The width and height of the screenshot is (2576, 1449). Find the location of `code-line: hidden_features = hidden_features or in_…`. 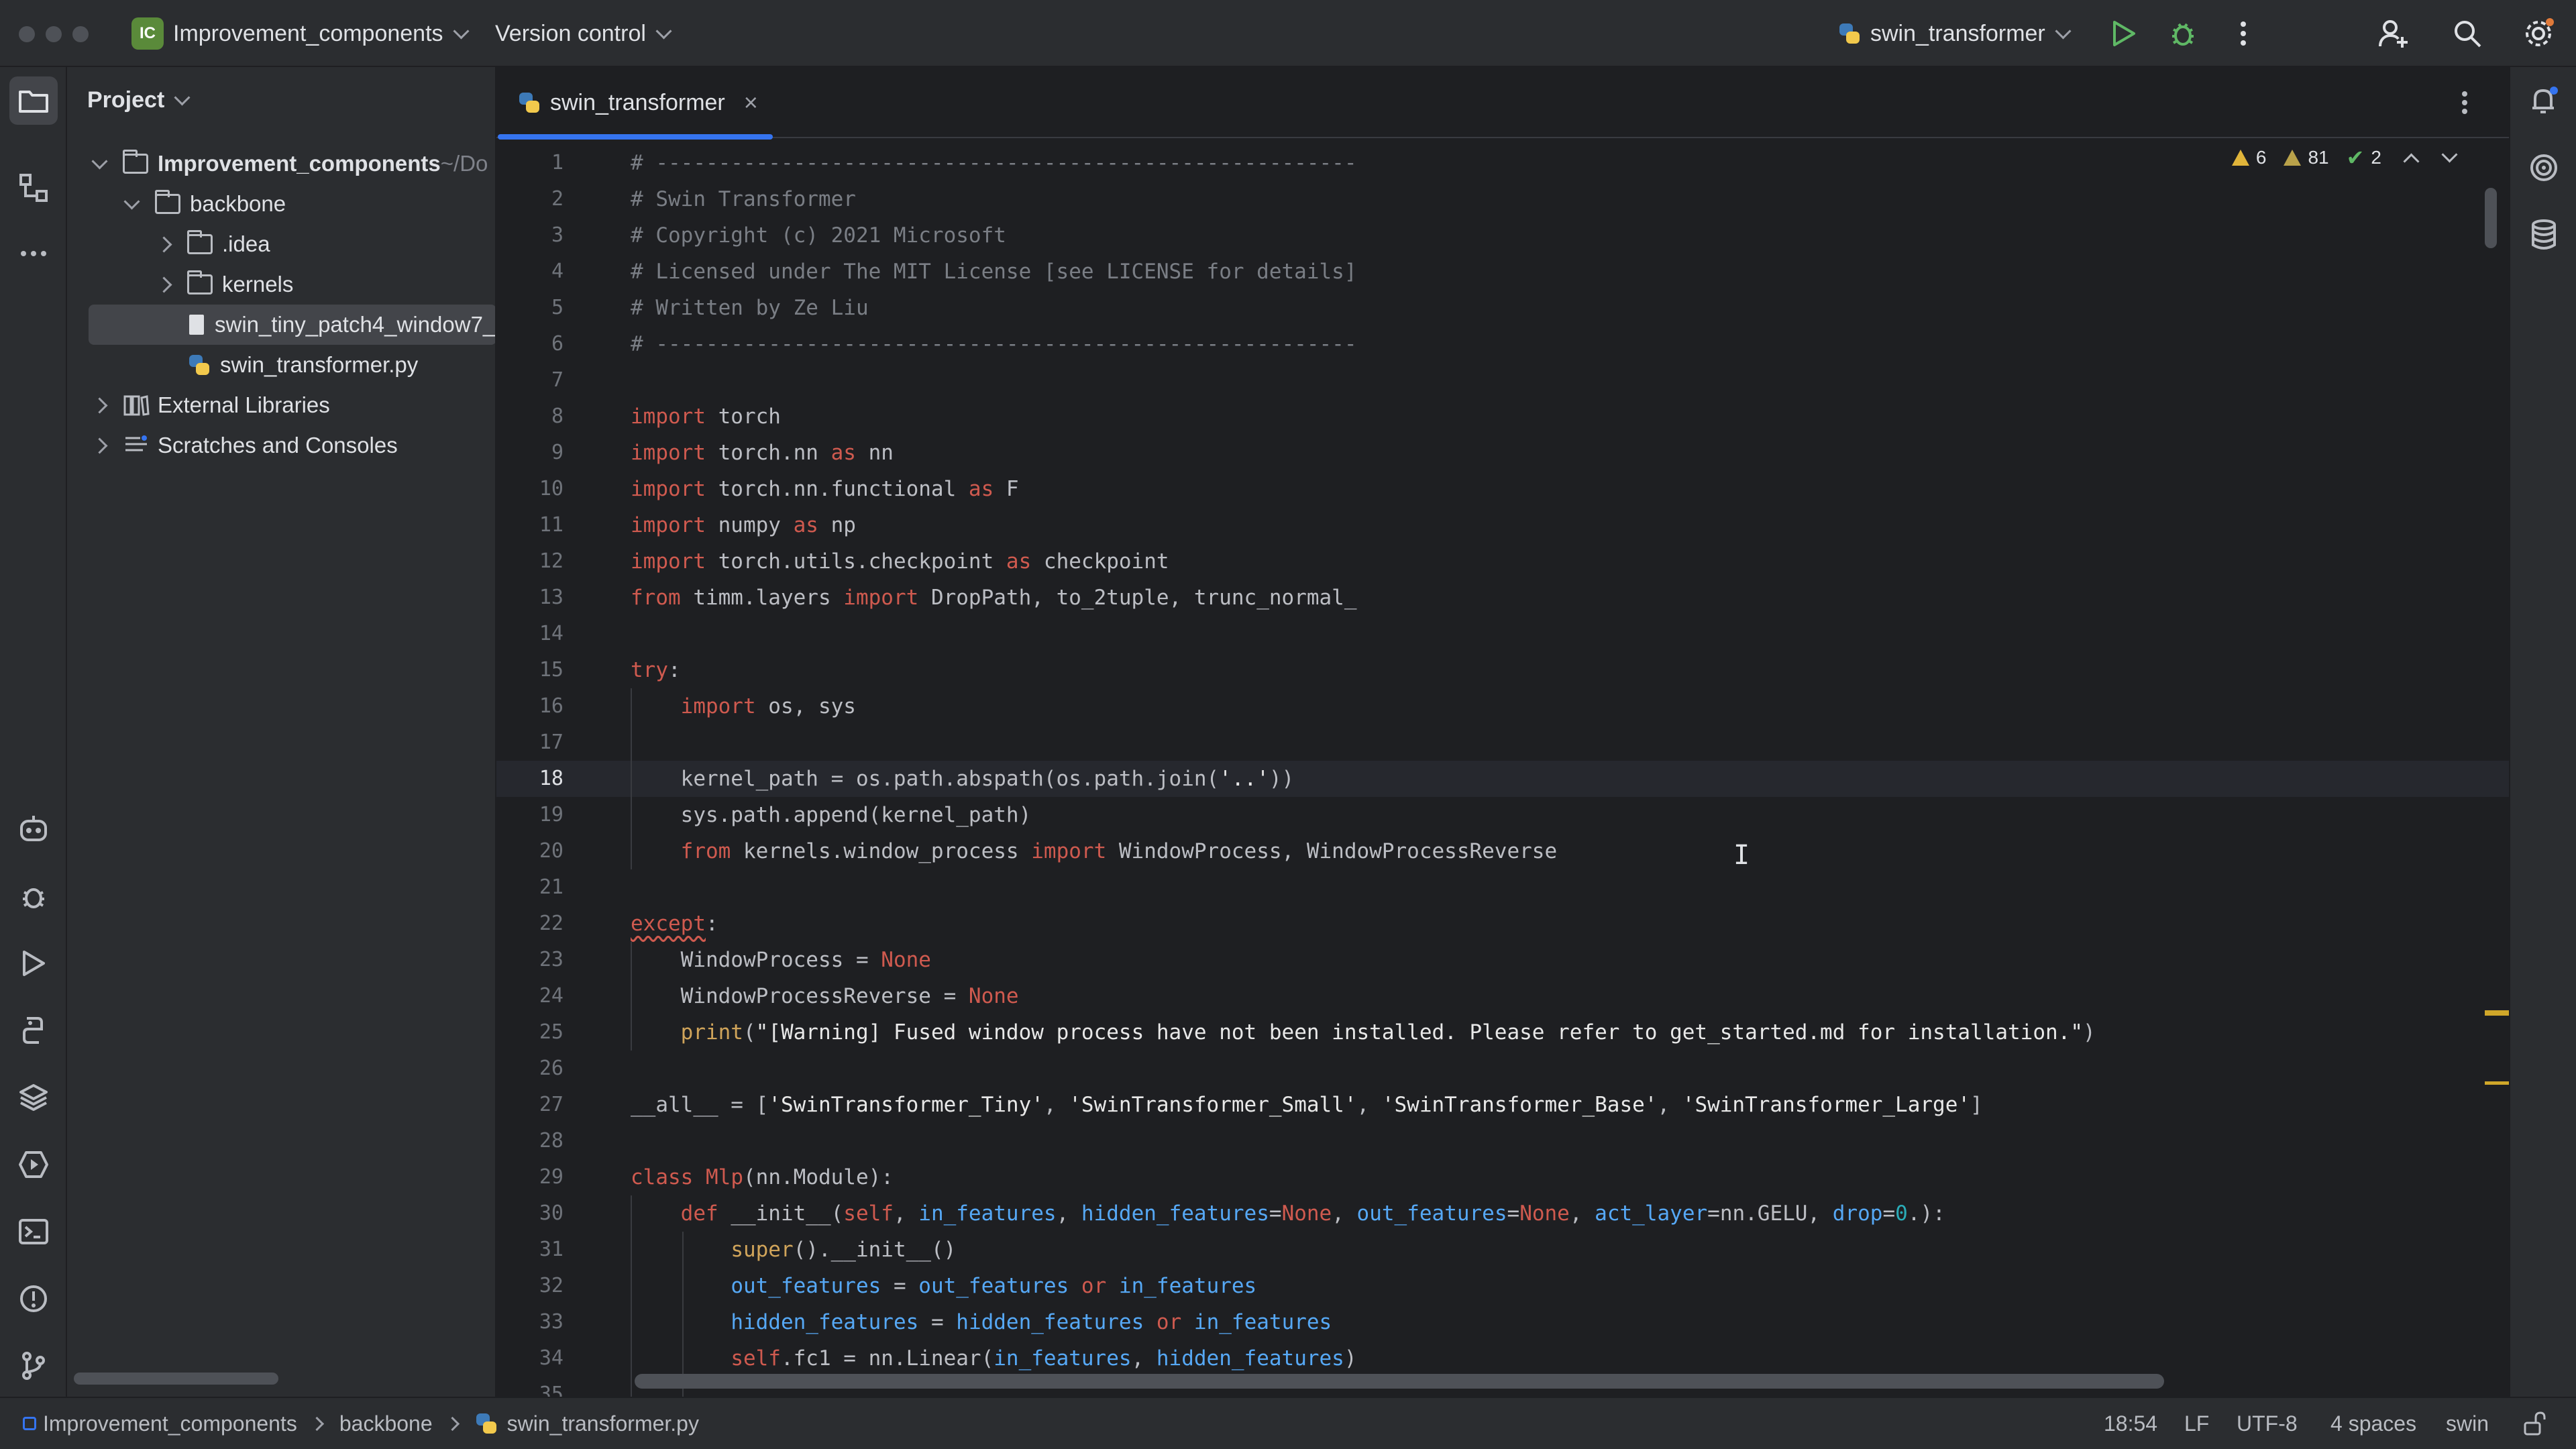

code-line: hidden_features = hidden_features or in_… is located at coordinates (981, 1322).